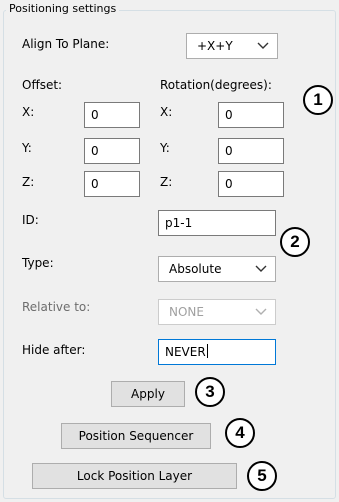  What do you see at coordinates (112, 151) in the screenshot?
I see `offset-y-input: 0` at bounding box center [112, 151].